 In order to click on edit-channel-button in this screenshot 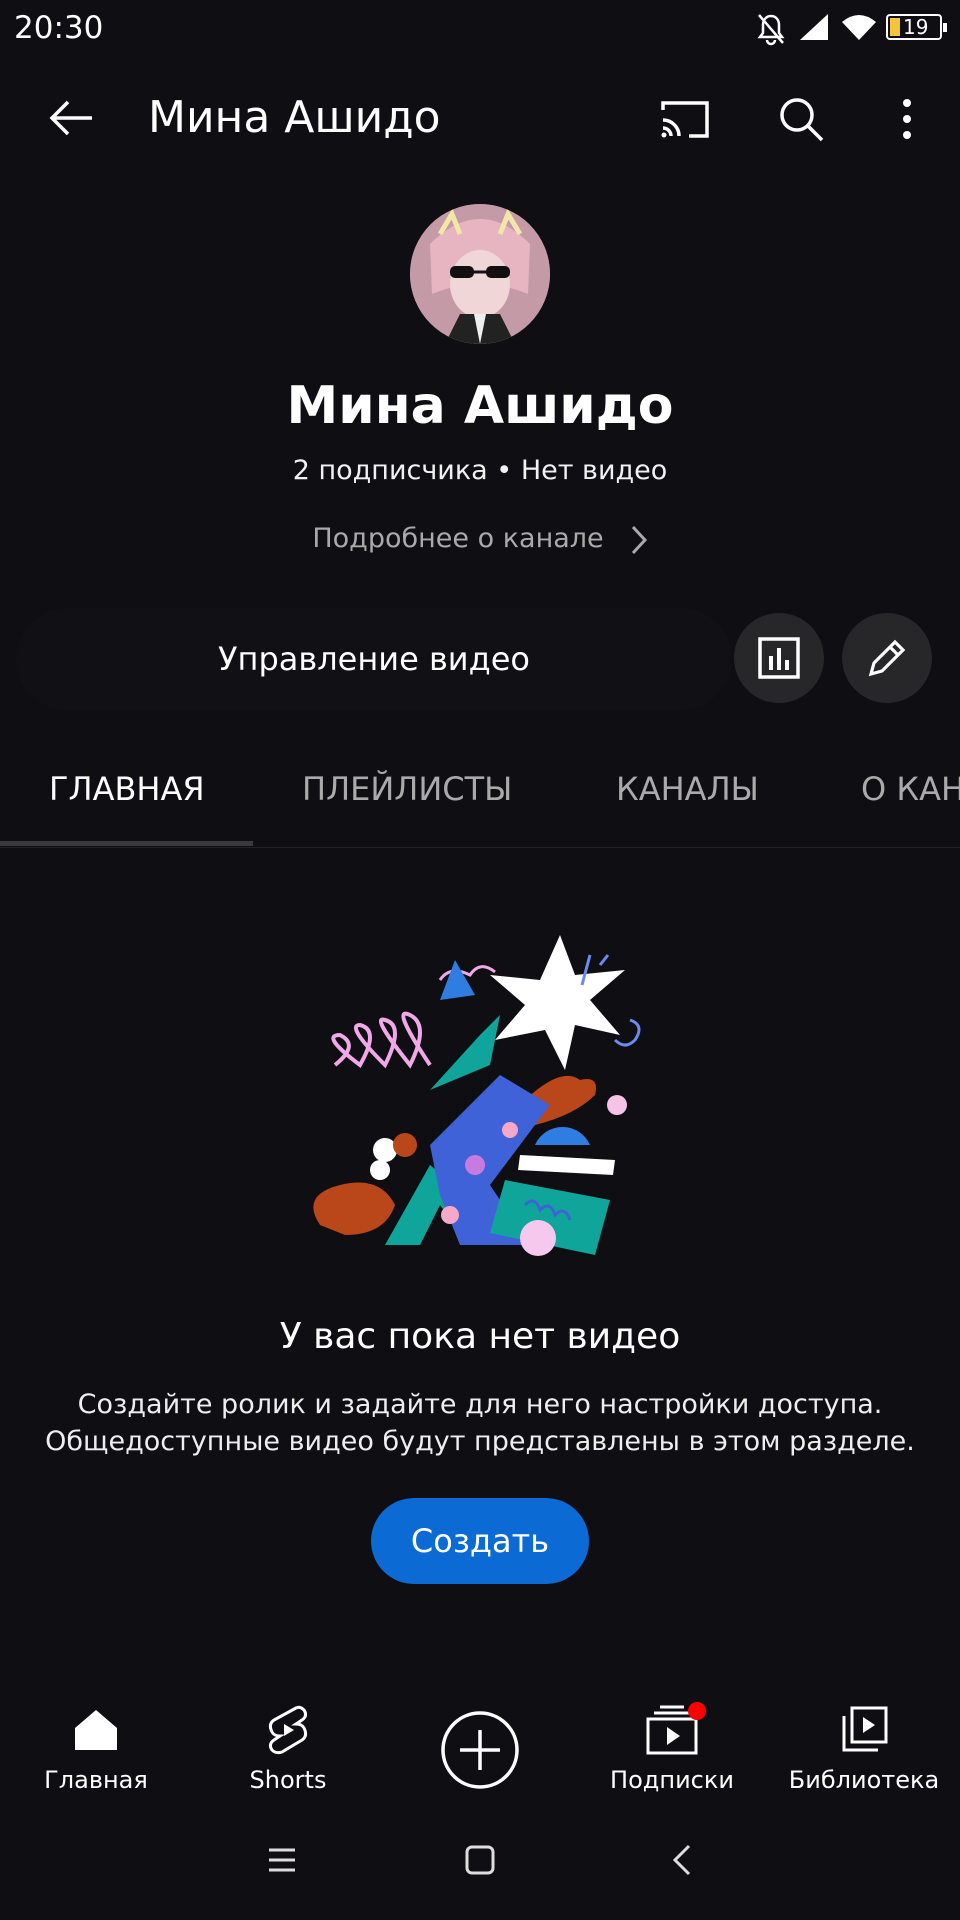, I will do `click(887, 658)`.